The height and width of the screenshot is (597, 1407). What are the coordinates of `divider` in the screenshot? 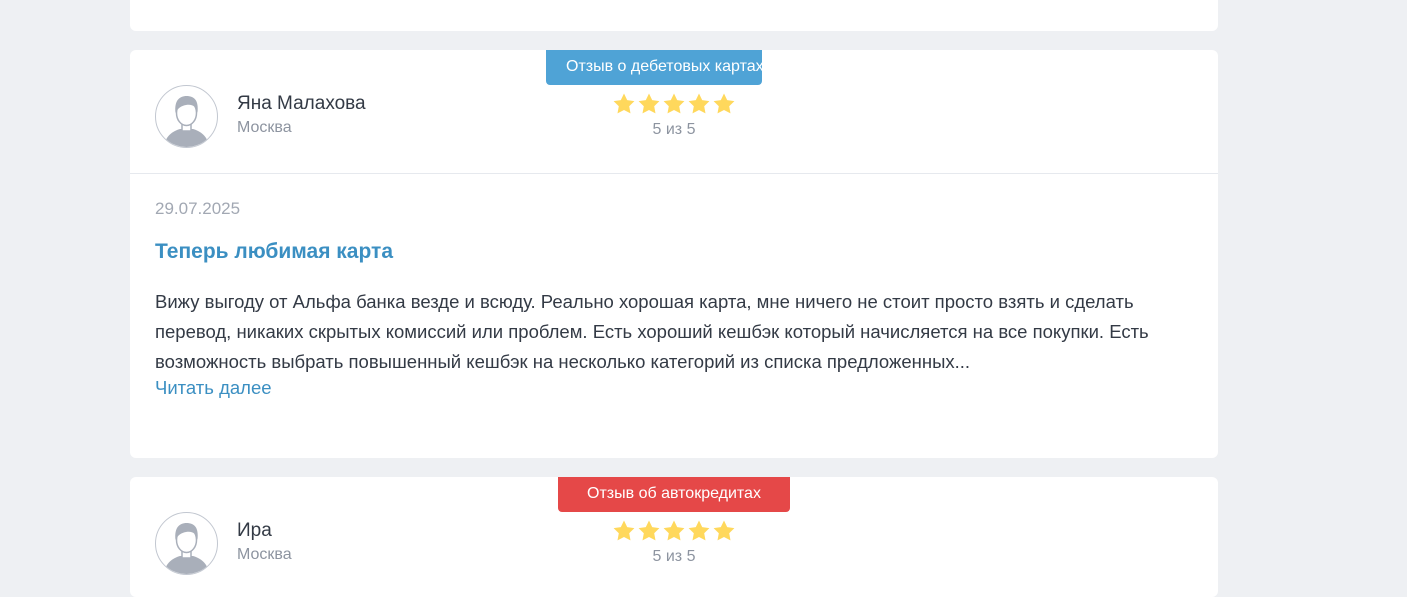 It's located at (674, 173).